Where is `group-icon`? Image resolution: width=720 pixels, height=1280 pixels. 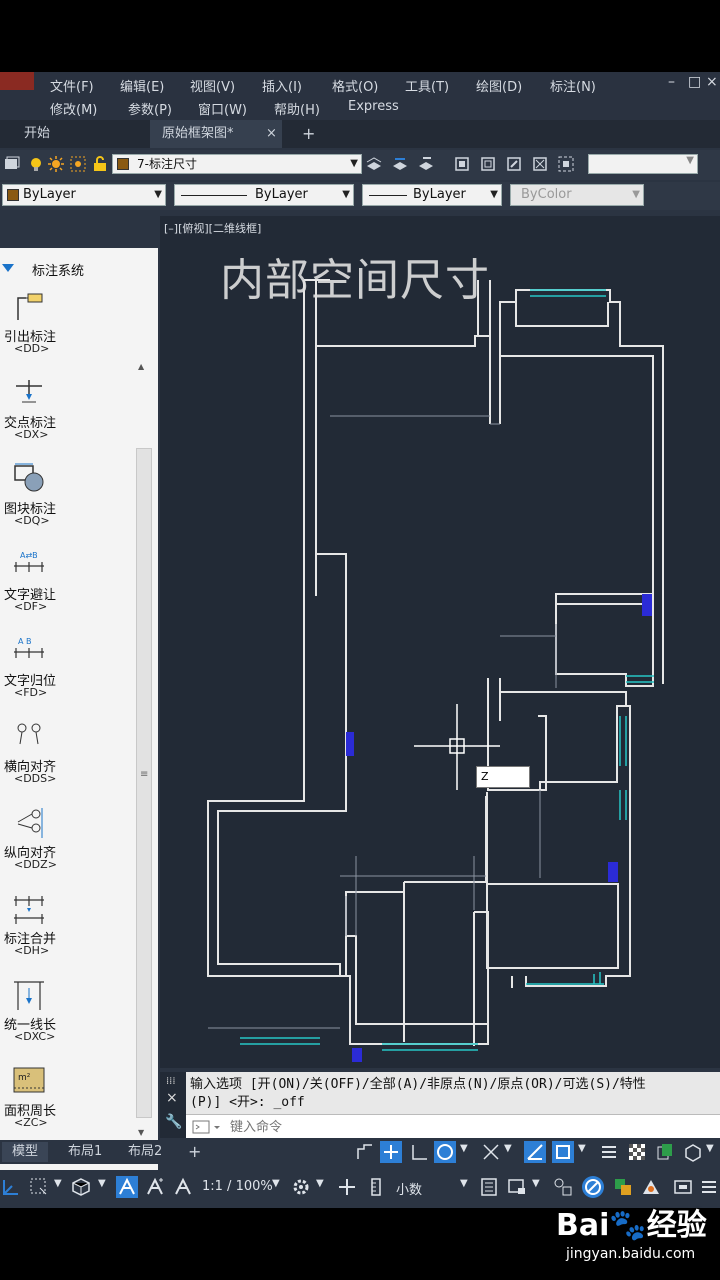 group-icon is located at coordinates (462, 164).